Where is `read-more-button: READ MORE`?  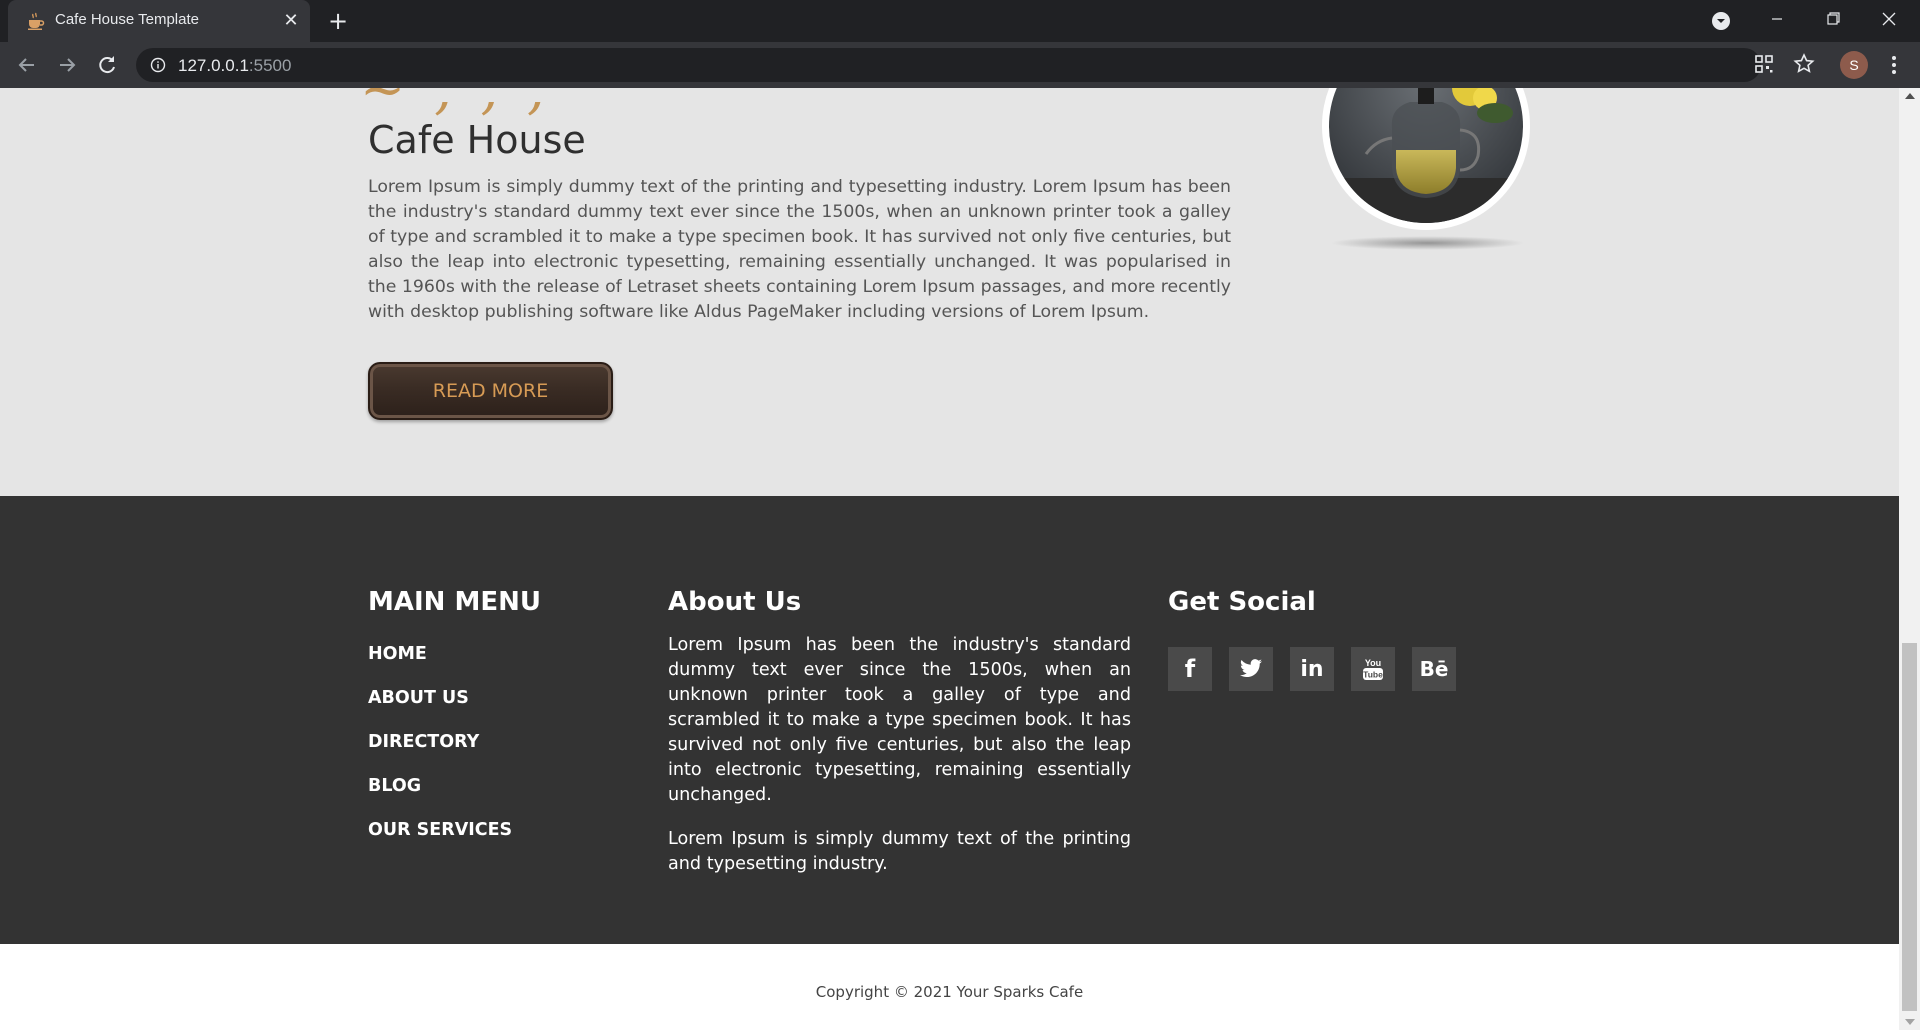
read-more-button: READ MORE is located at coordinates (490, 391).